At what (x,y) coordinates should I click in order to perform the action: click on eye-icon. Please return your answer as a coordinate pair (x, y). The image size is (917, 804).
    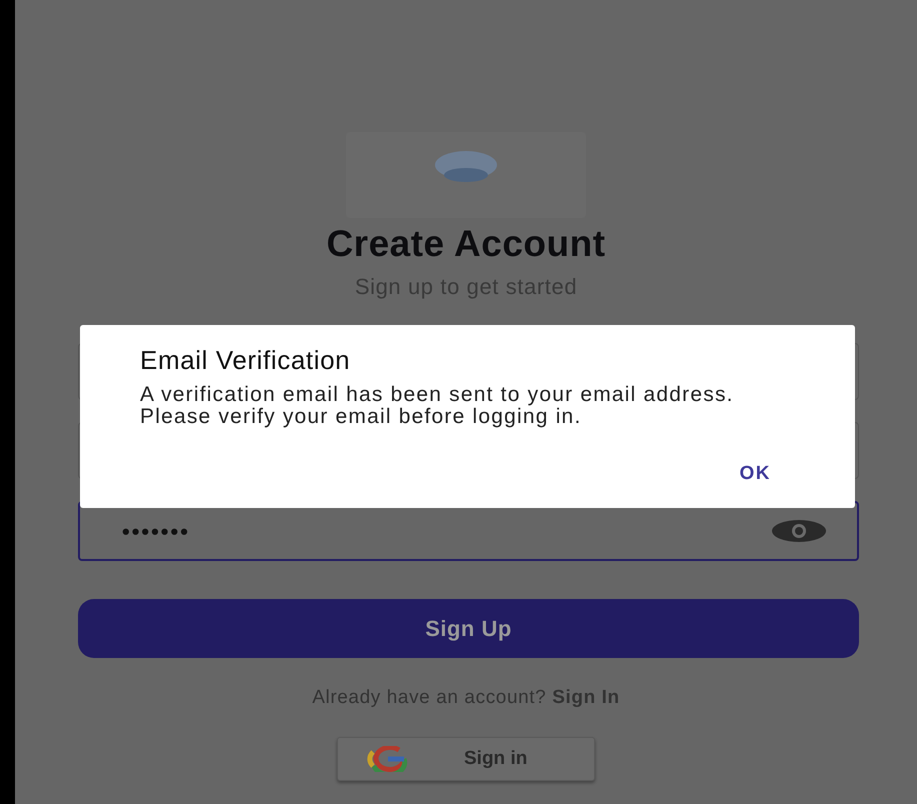
    Looking at the image, I should click on (799, 531).